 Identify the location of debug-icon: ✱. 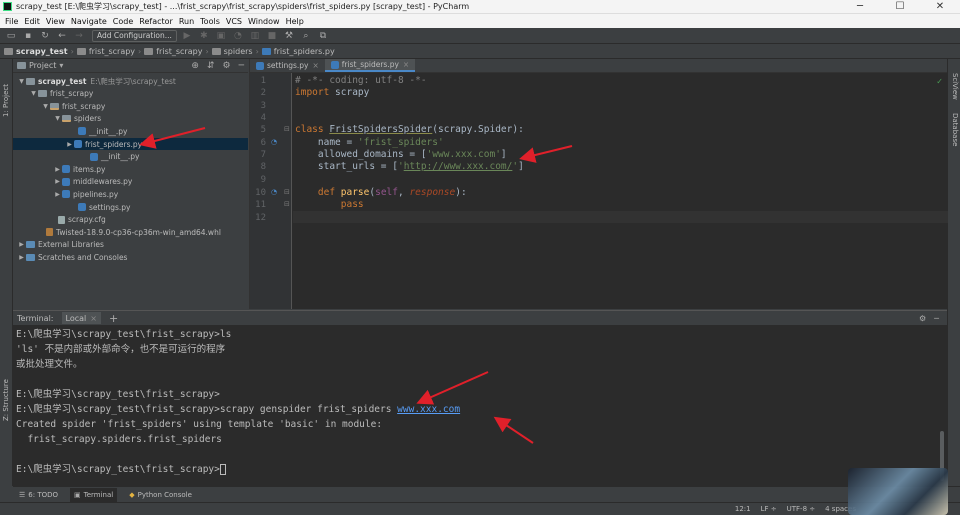
(204, 36).